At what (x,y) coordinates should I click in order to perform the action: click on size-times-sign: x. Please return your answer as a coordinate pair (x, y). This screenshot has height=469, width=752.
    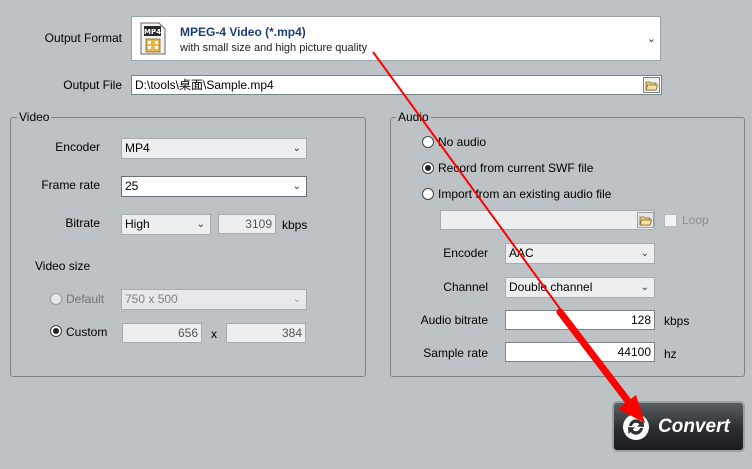
    Looking at the image, I should click on (214, 334).